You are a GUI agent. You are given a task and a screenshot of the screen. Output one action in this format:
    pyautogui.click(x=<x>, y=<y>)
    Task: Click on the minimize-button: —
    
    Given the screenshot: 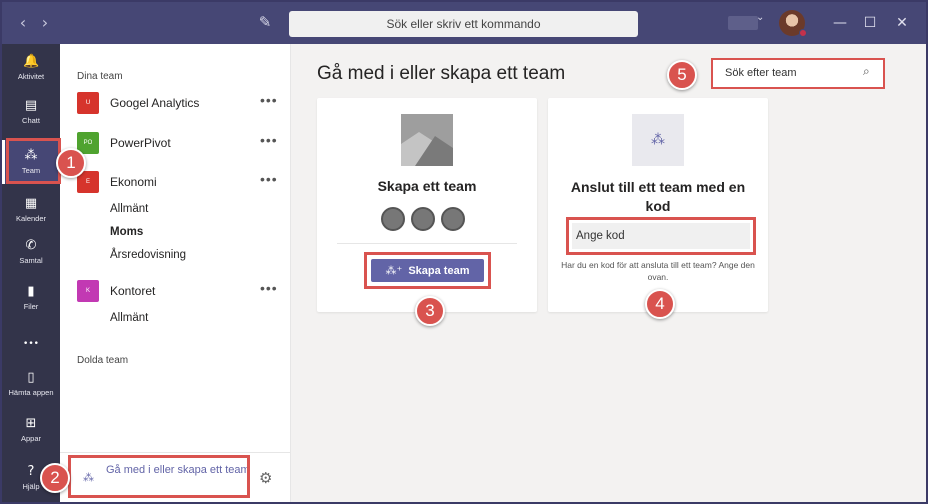 What is the action you would take?
    pyautogui.click(x=840, y=23)
    